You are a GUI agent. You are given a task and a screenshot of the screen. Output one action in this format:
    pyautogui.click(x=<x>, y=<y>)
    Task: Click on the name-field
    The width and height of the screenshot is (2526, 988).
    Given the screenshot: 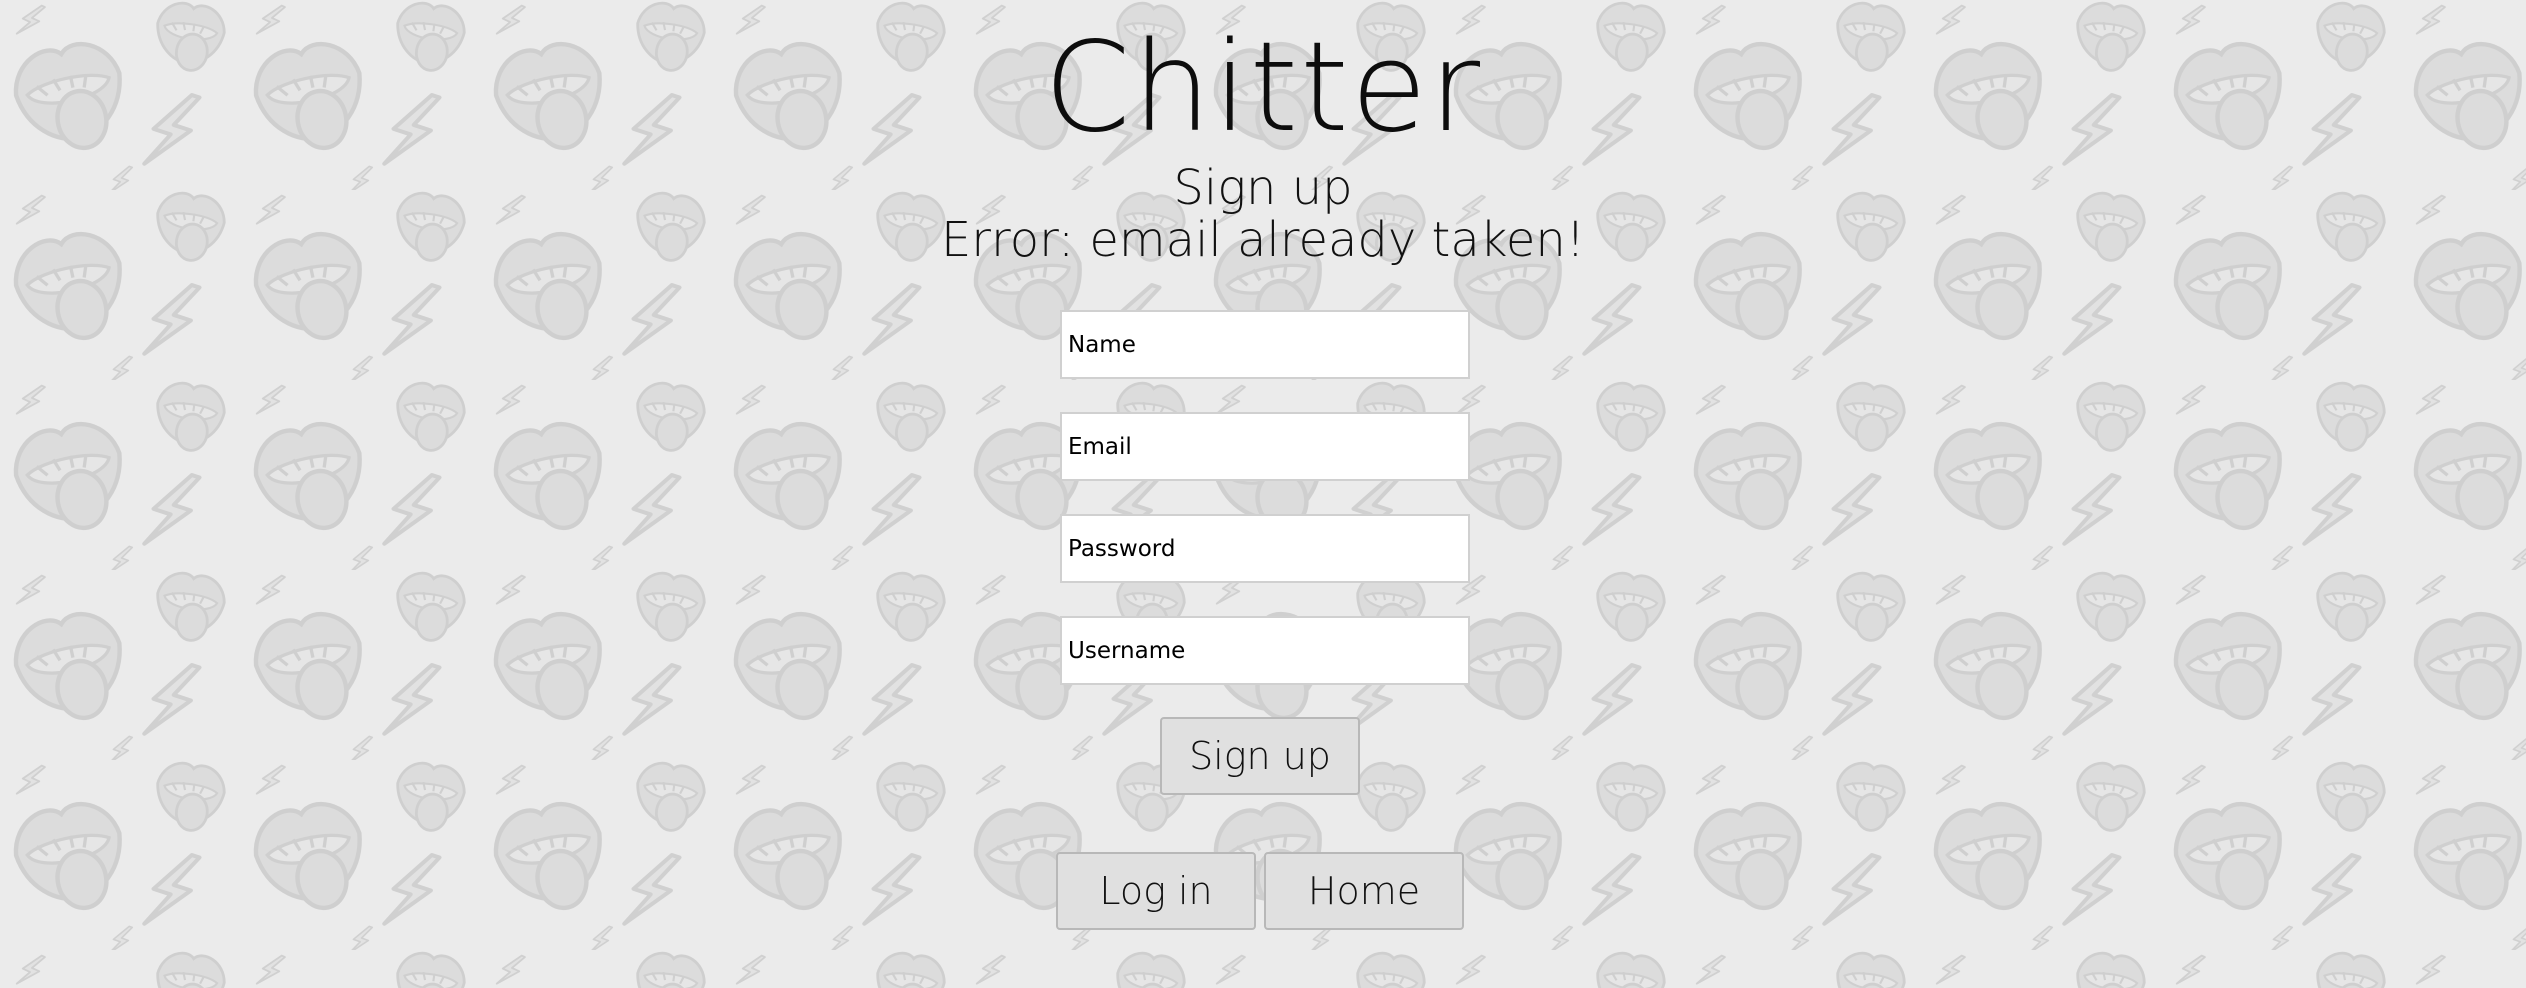 What is the action you would take?
    pyautogui.click(x=1265, y=344)
    